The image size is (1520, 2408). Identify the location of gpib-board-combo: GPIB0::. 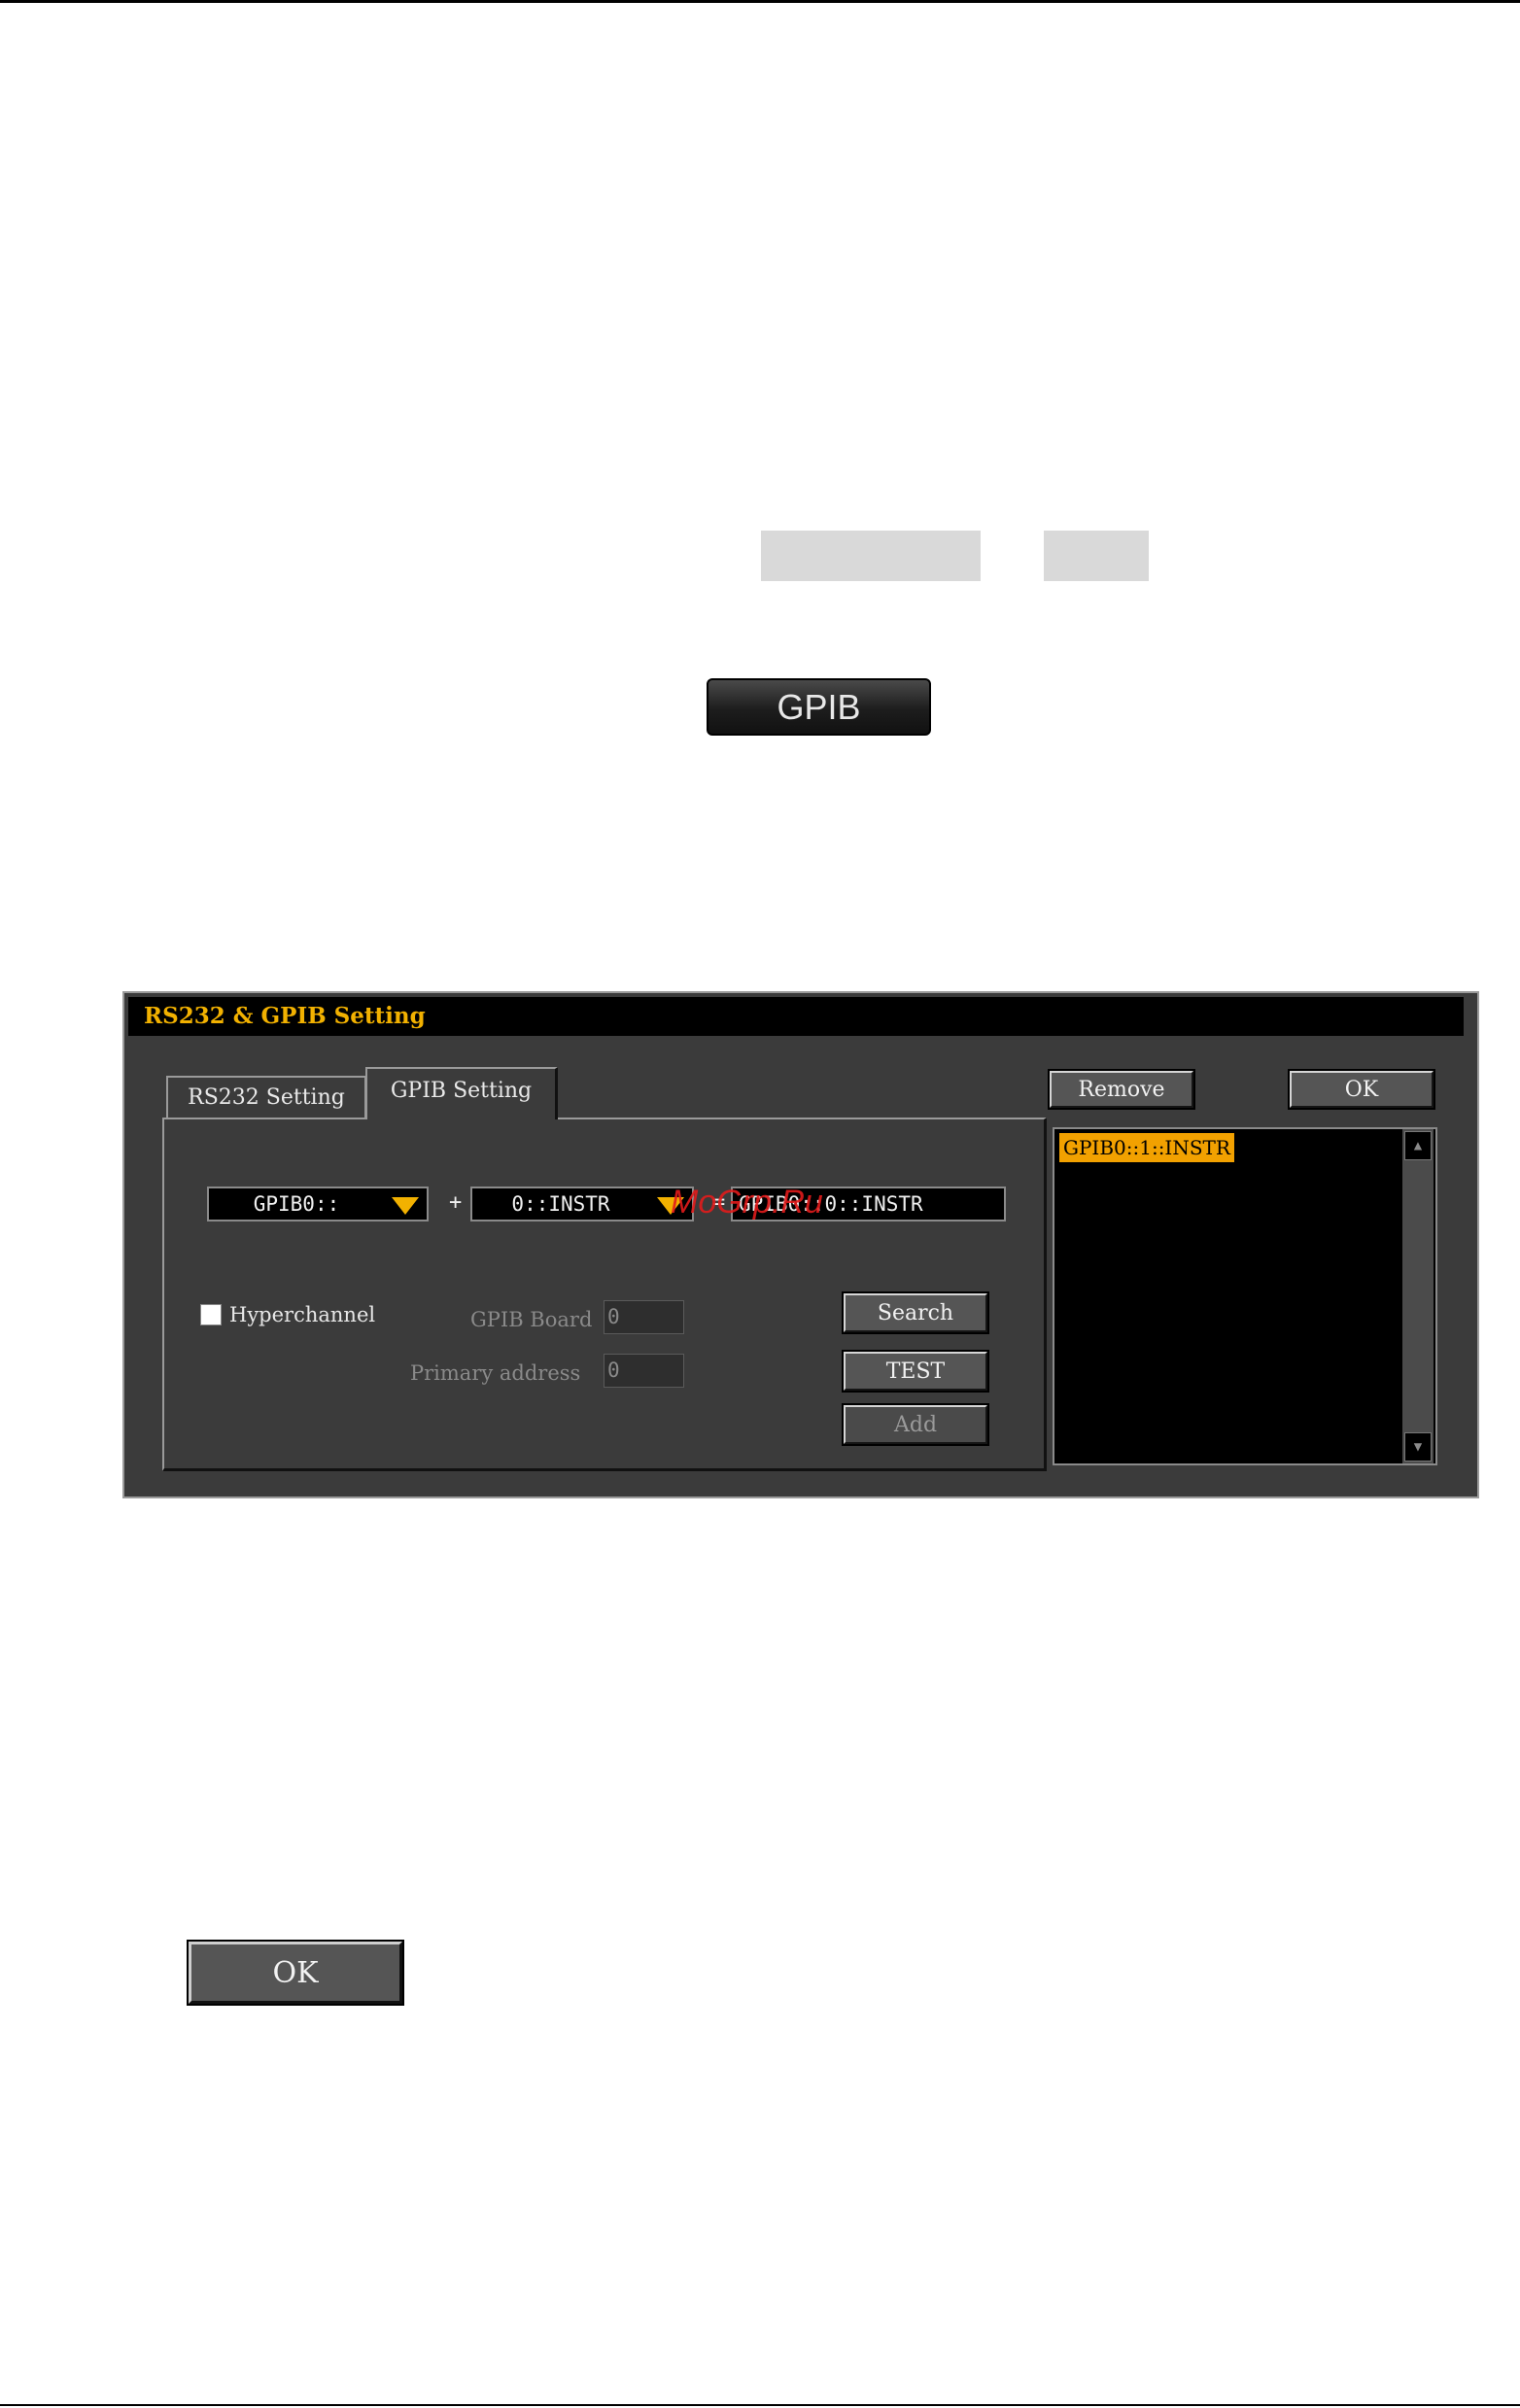
(318, 1204).